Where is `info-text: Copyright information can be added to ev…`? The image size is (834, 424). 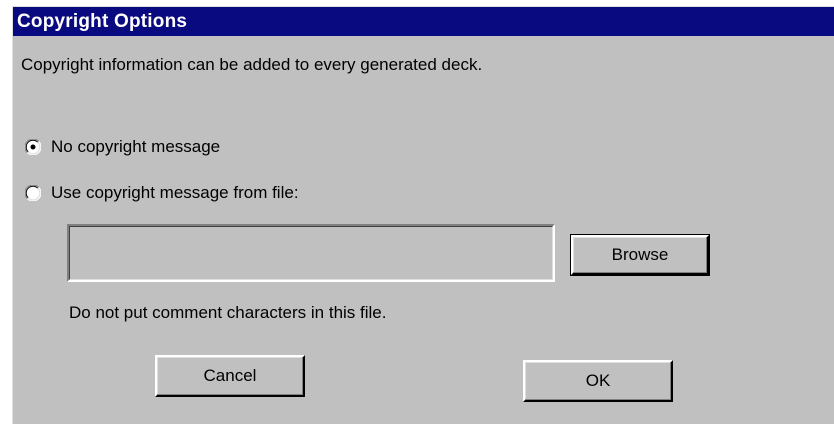
info-text: Copyright information can be added to ev… is located at coordinates (252, 64).